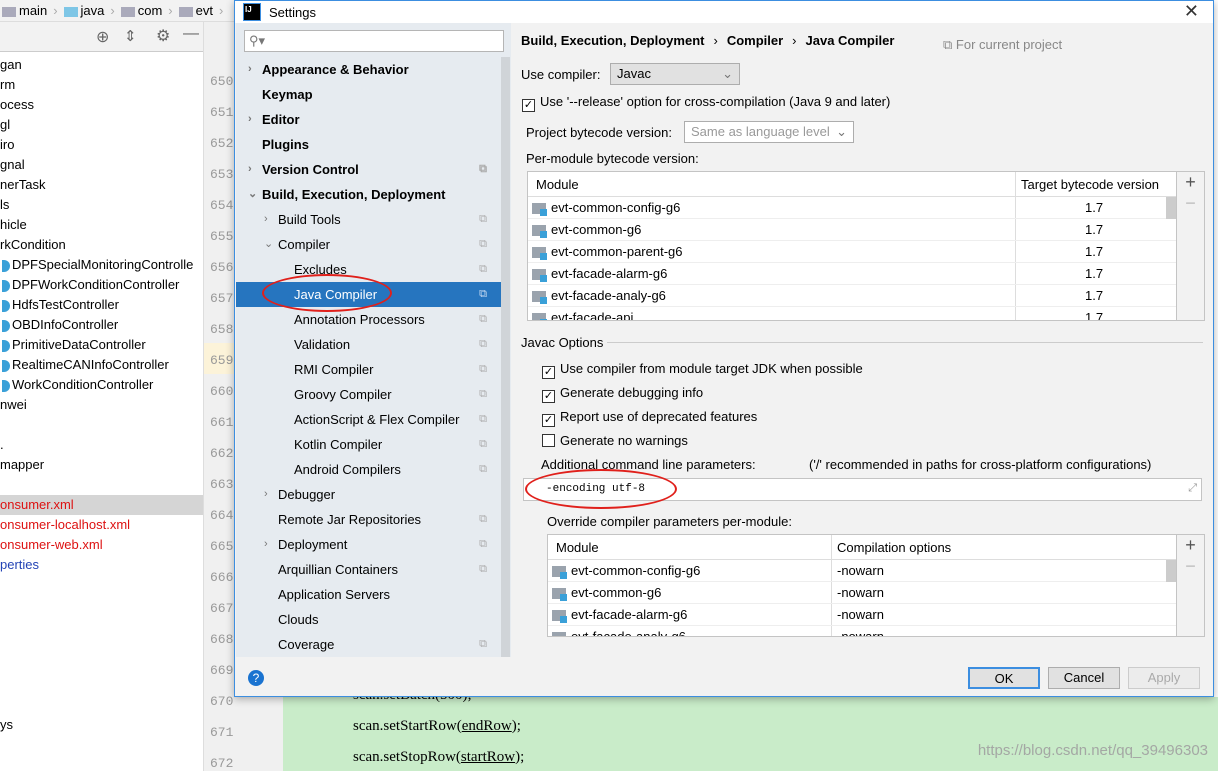  I want to click on nav-item: Remote Jar Repositories ⧉, so click(368, 519).